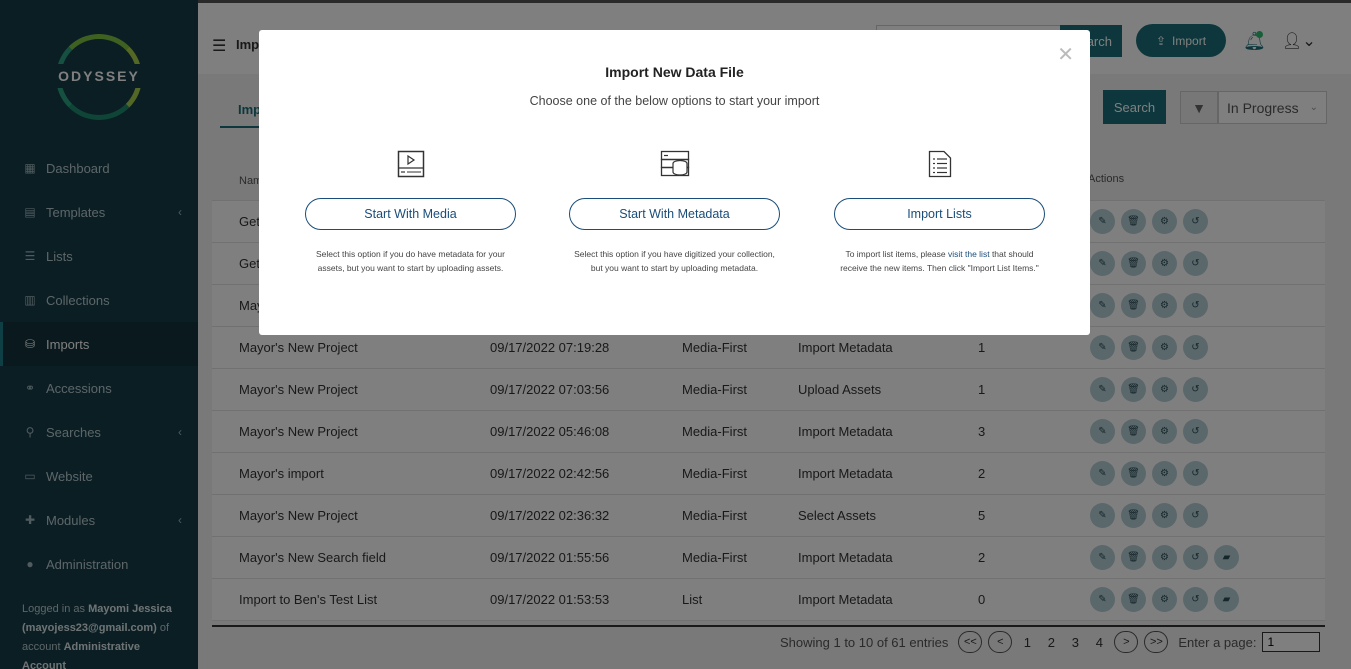  I want to click on start-with-metadata-button: Start With Metadata, so click(674, 214).